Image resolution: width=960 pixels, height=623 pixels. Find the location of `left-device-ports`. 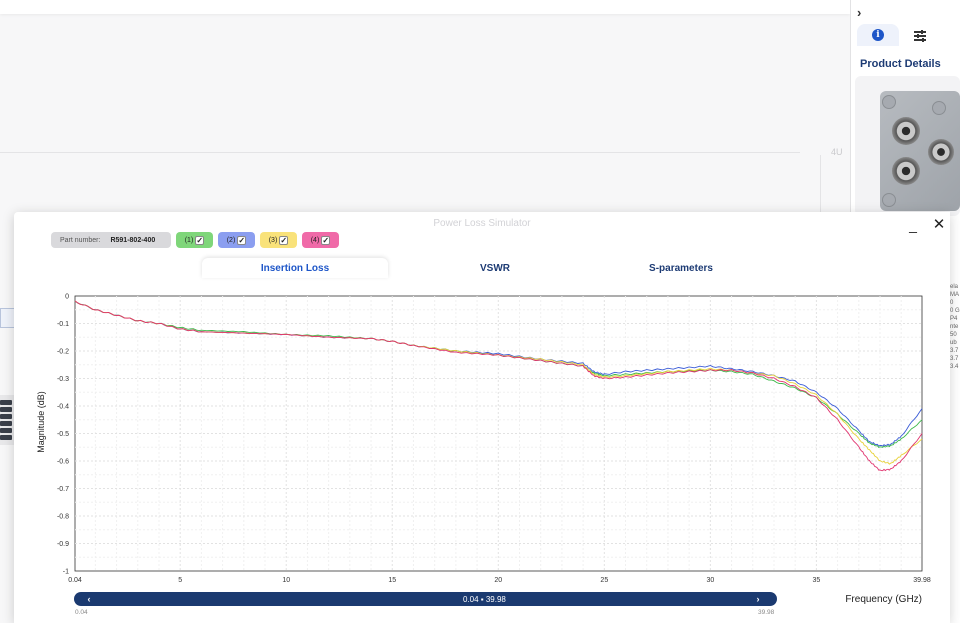

left-device-ports is located at coordinates (6, 421).